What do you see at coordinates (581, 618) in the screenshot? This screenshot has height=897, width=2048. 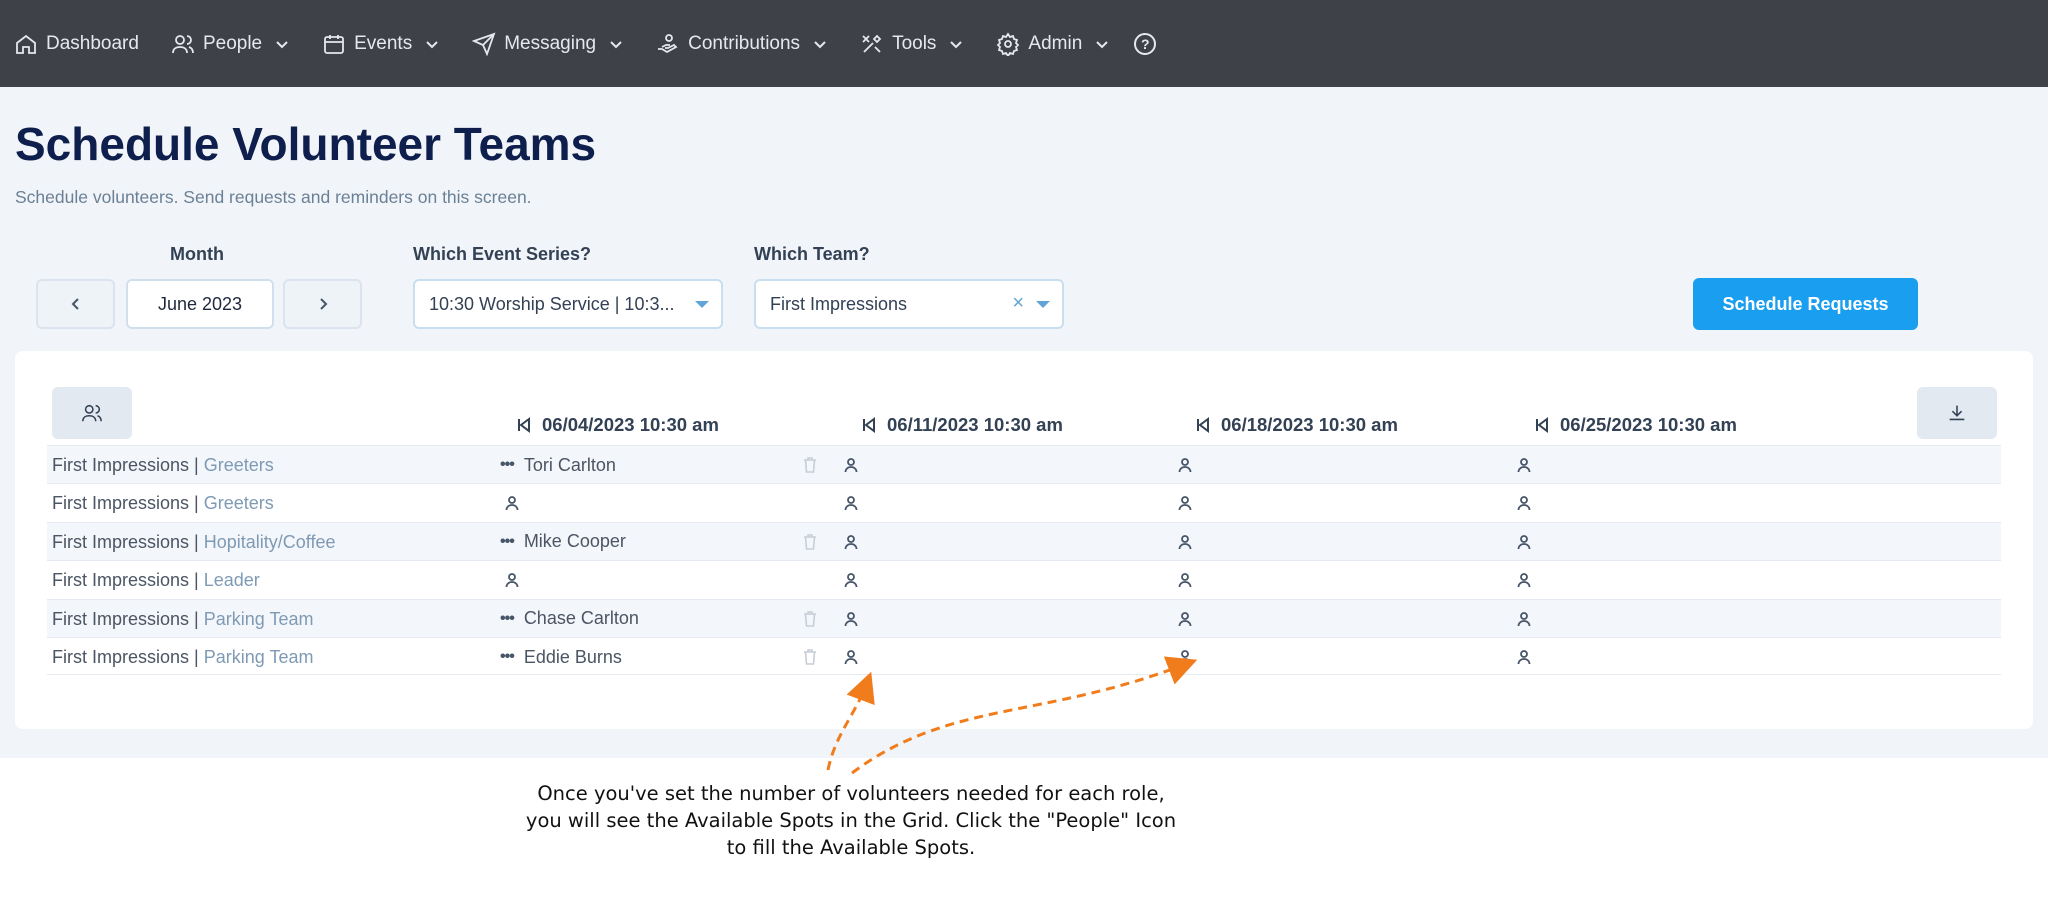 I see `volunteer-name: Chase Carlton` at bounding box center [581, 618].